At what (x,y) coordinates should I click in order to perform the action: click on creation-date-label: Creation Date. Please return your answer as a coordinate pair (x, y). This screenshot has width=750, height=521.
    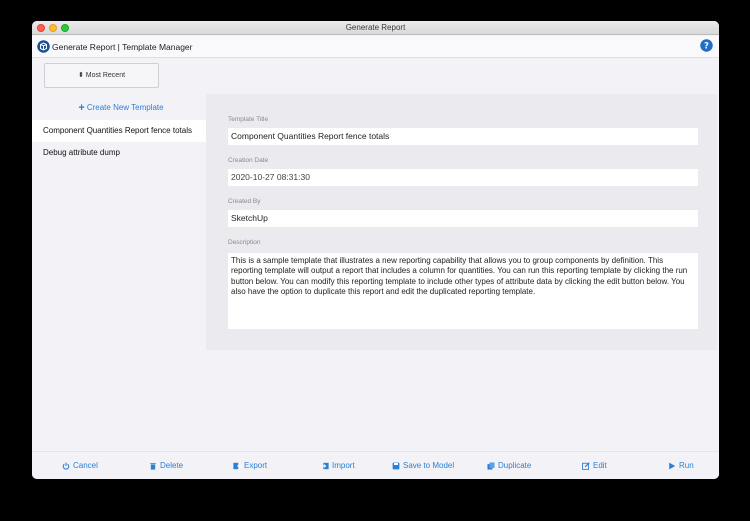
    Looking at the image, I should click on (248, 160).